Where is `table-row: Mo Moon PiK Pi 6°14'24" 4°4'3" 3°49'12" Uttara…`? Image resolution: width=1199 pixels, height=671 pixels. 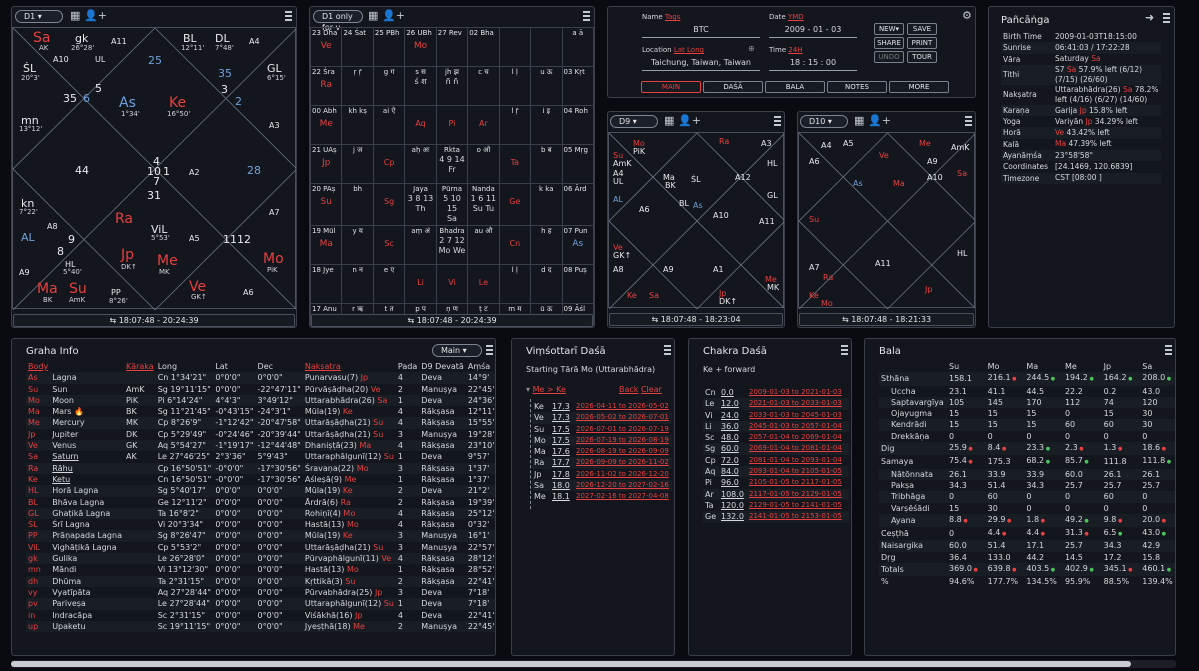
table-row: Mo Moon PiK Pi 6°14'24" 4°4'3" 3°49'12" Uttara… is located at coordinates (260, 400).